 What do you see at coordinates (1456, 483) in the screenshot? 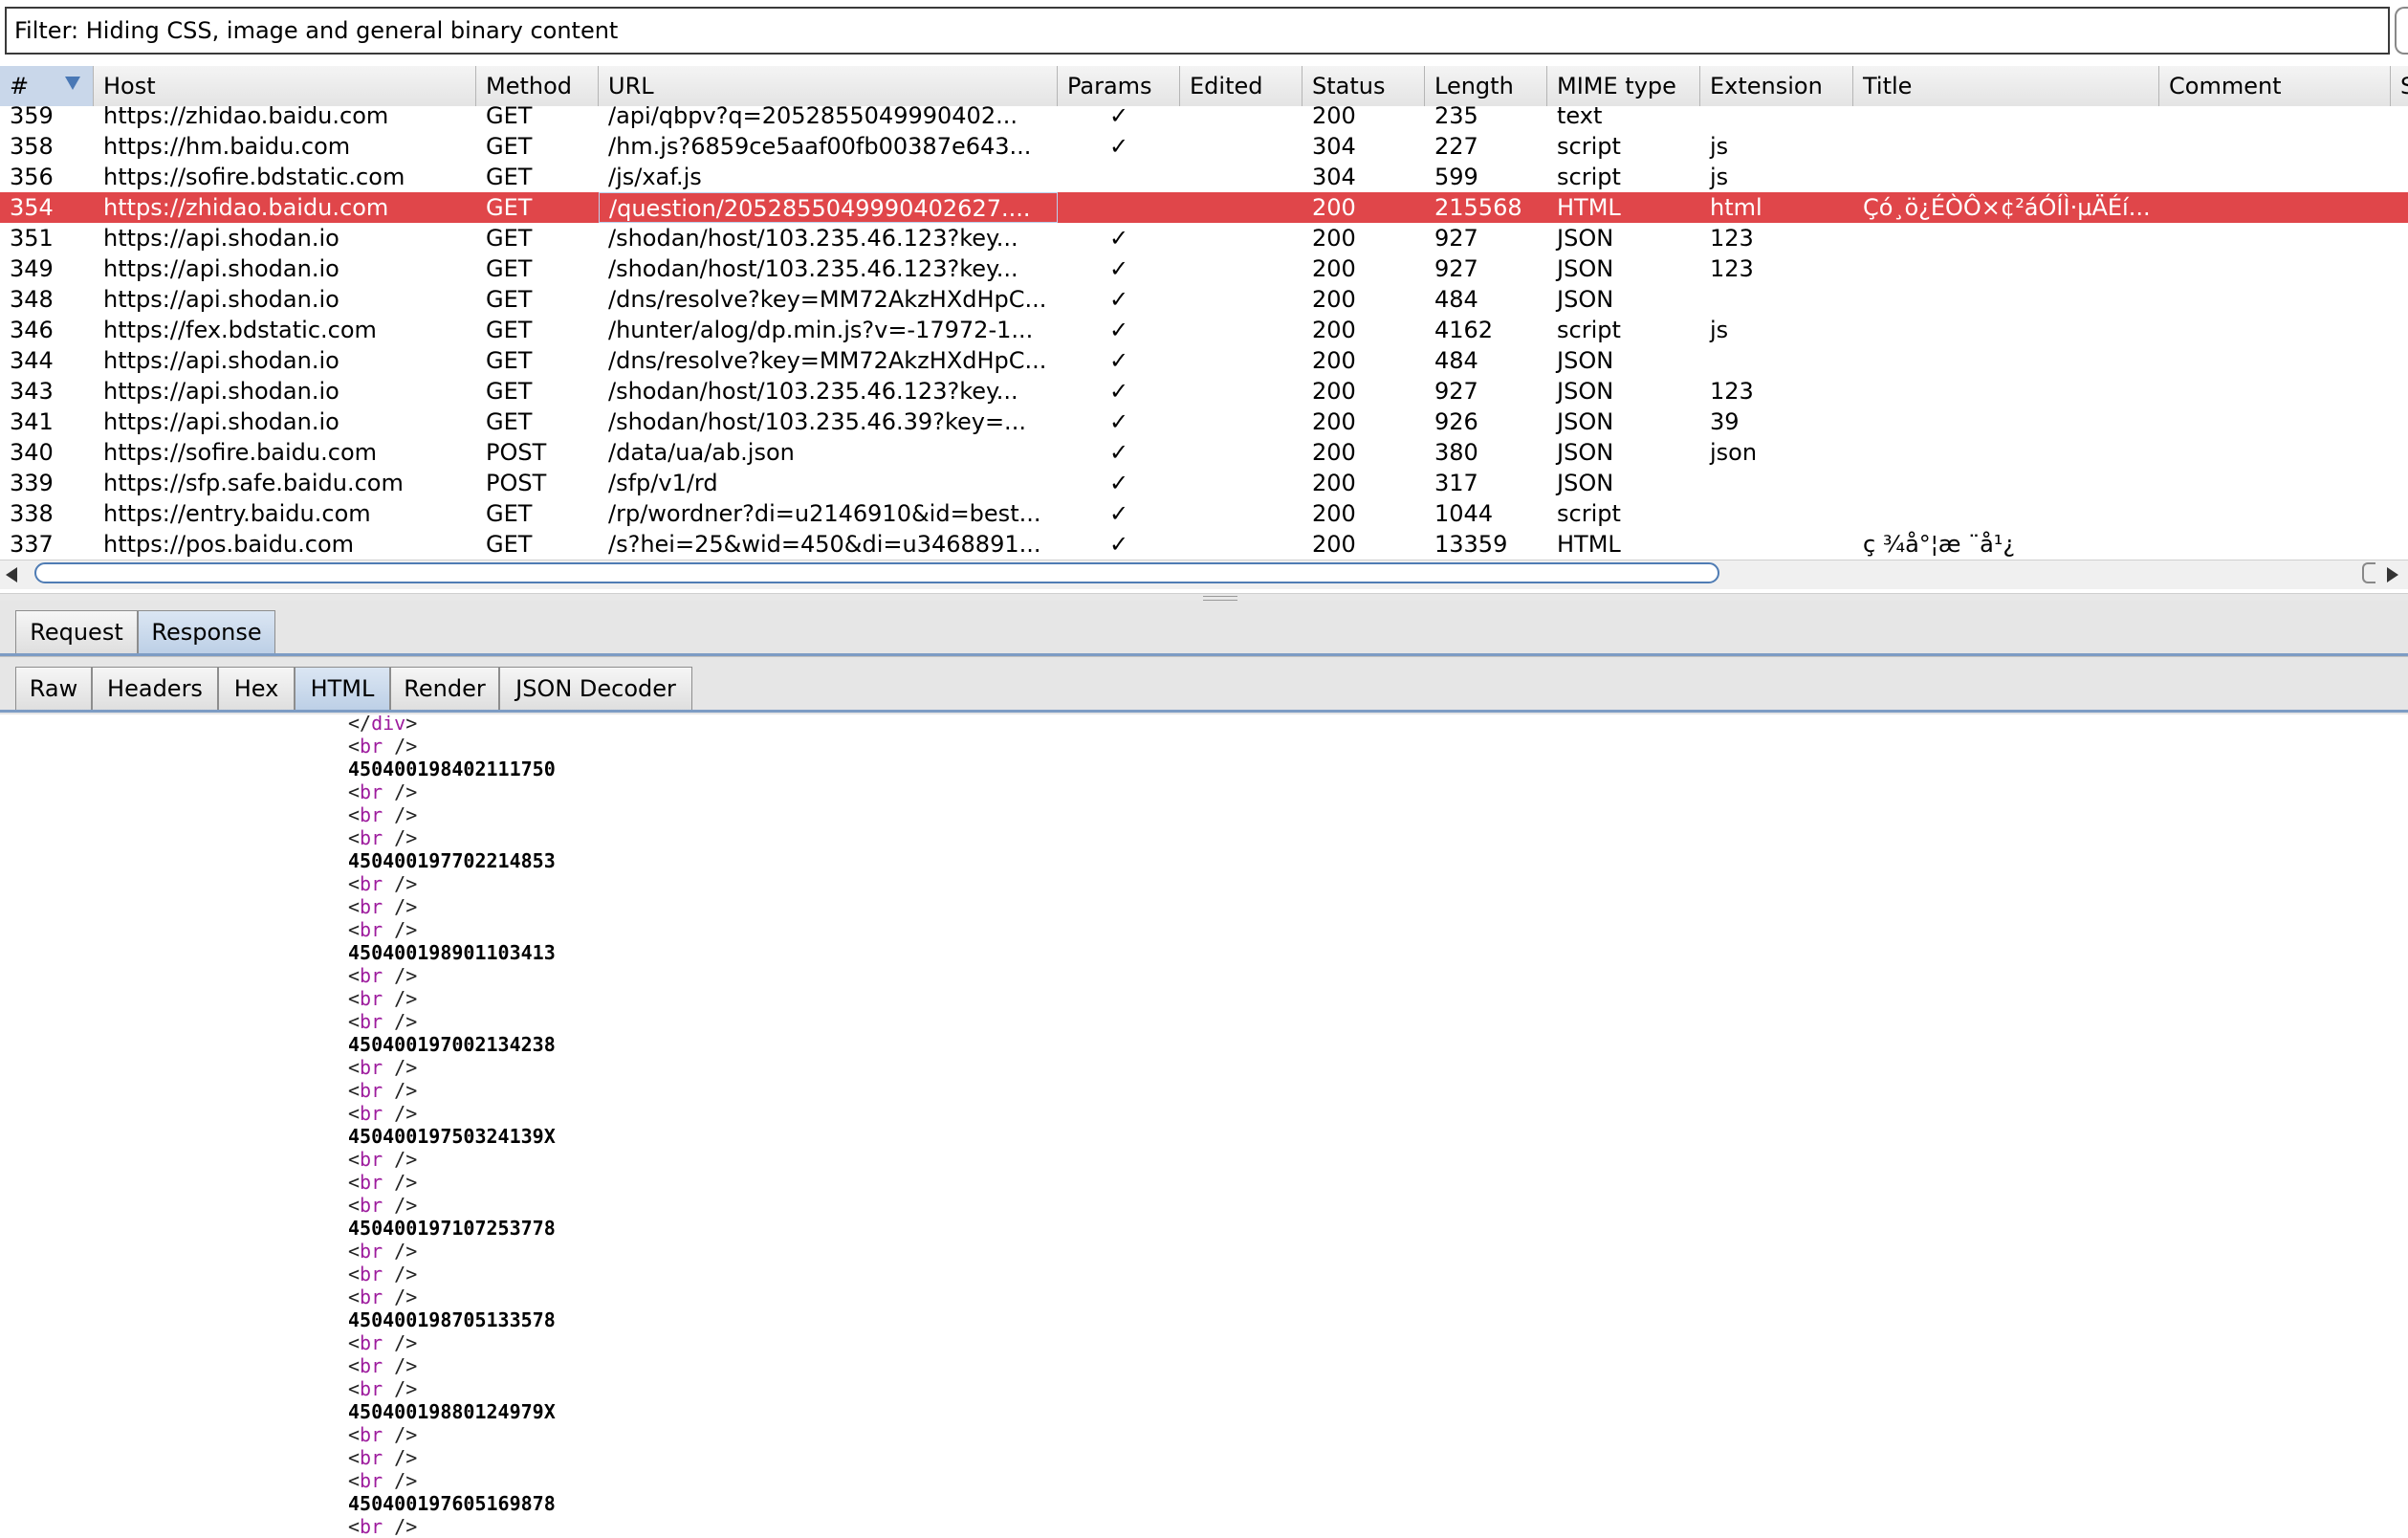
I see `cell-length: 317` at bounding box center [1456, 483].